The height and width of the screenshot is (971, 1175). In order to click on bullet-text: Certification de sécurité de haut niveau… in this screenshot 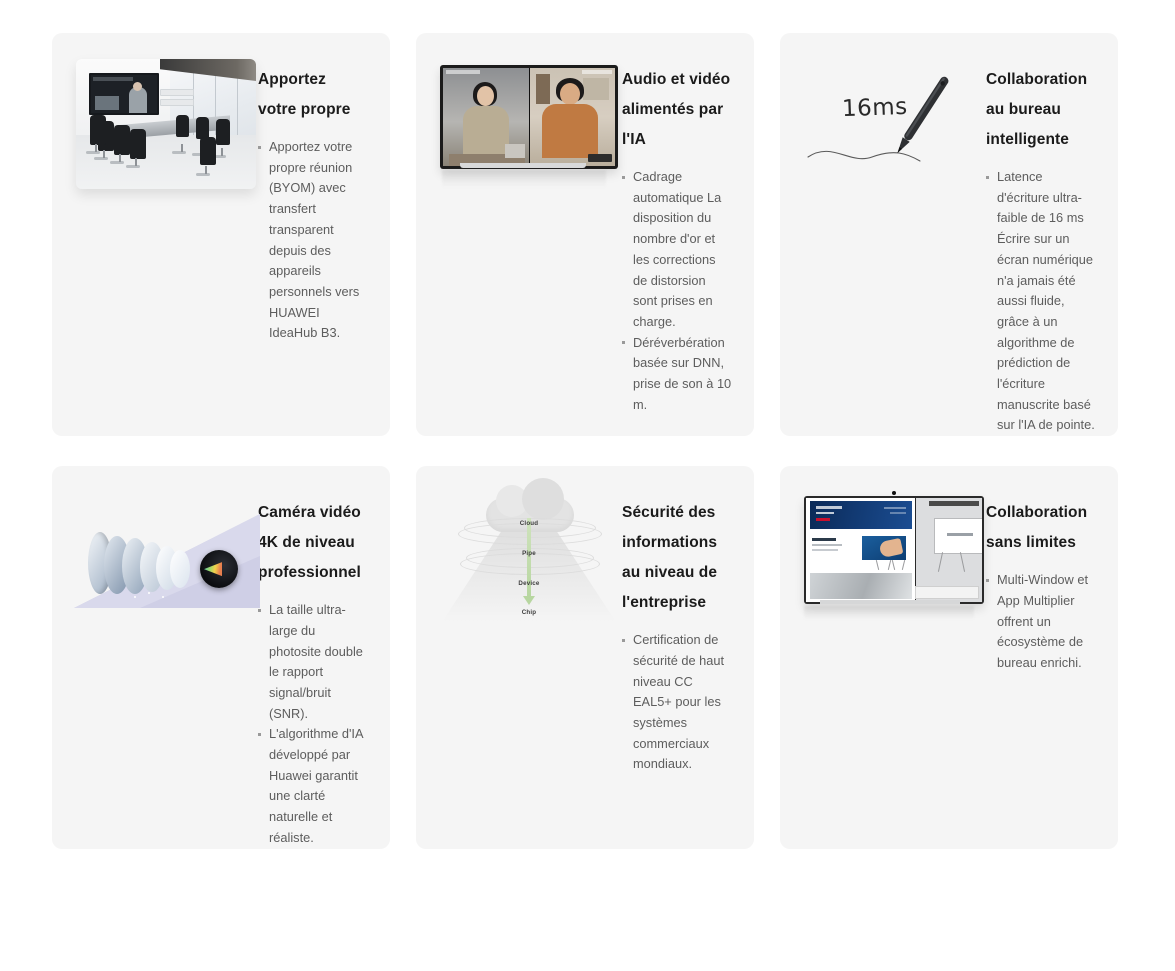, I will do `click(679, 702)`.